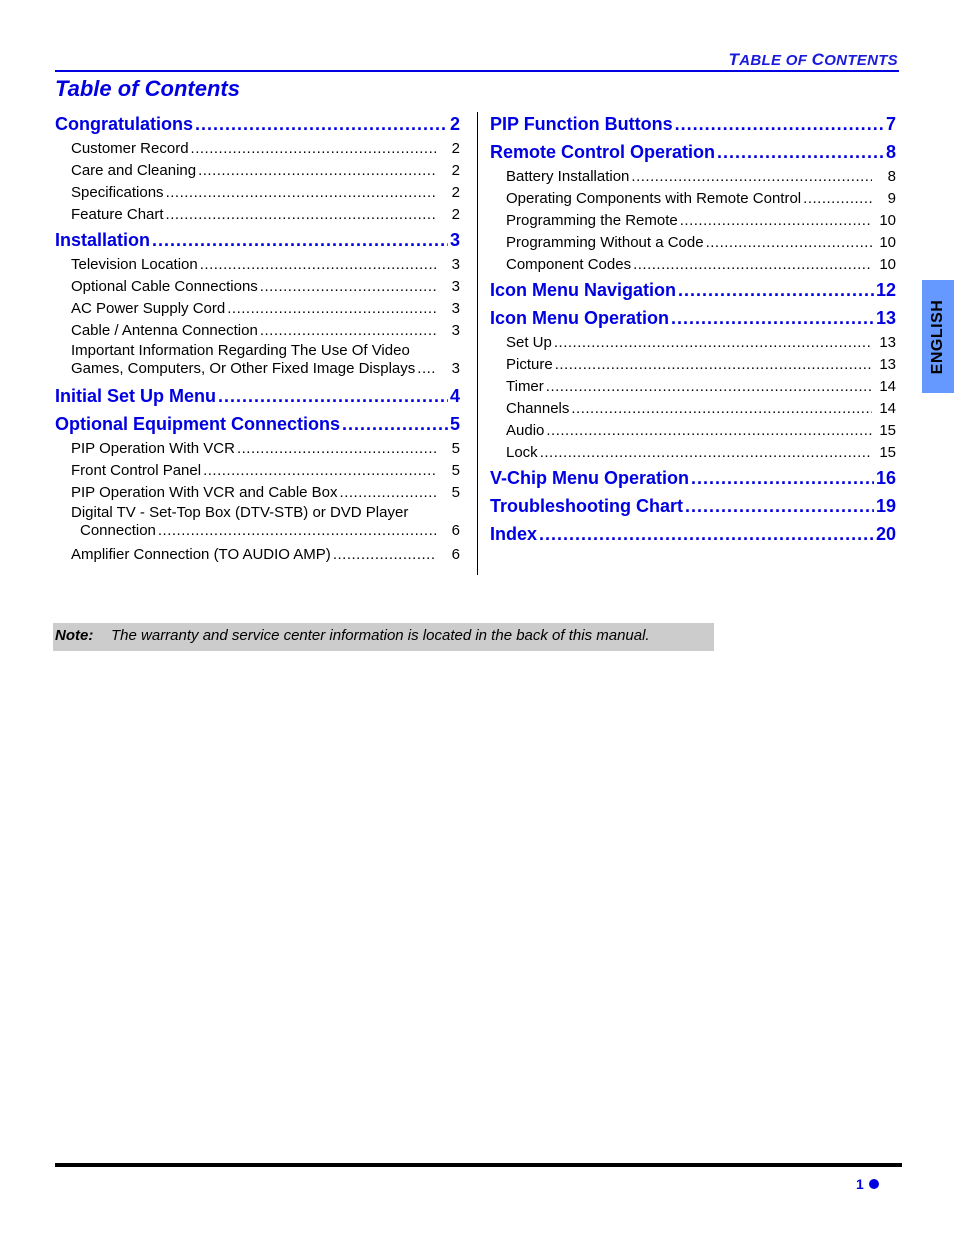 This screenshot has width=954, height=1235. Describe the element at coordinates (257, 449) in the screenshot. I see `toc-subentry: PIP Operation With VCR 5` at that location.